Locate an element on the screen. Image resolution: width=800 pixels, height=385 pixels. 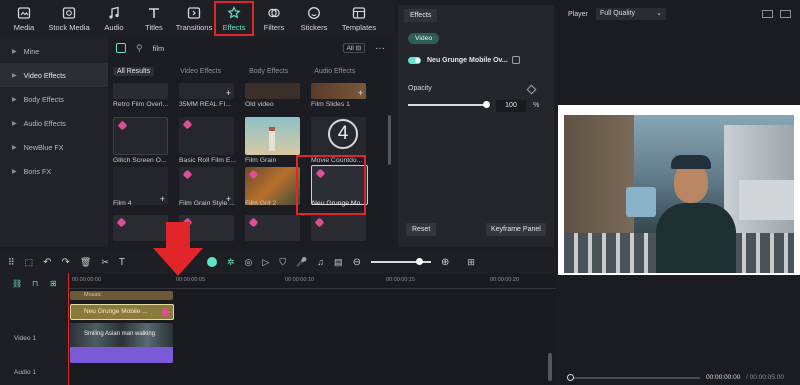
ai-tool-icon: ✲ is located at coordinates (231, 262).